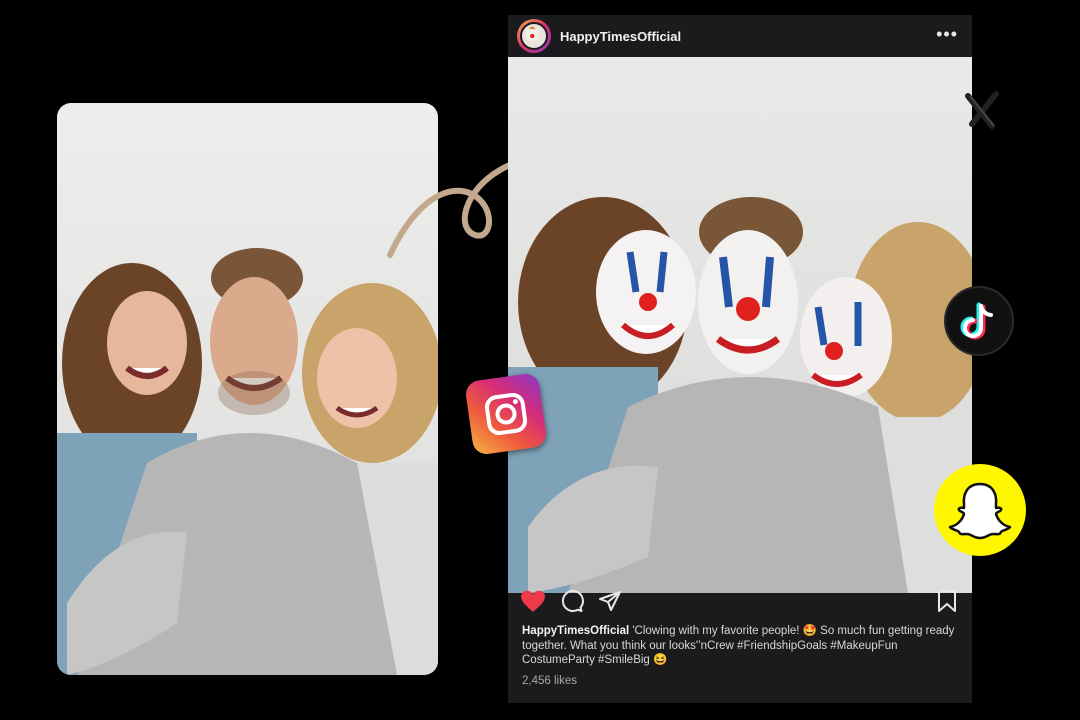 The height and width of the screenshot is (720, 1080). What do you see at coordinates (610, 601) in the screenshot?
I see `share-icon` at bounding box center [610, 601].